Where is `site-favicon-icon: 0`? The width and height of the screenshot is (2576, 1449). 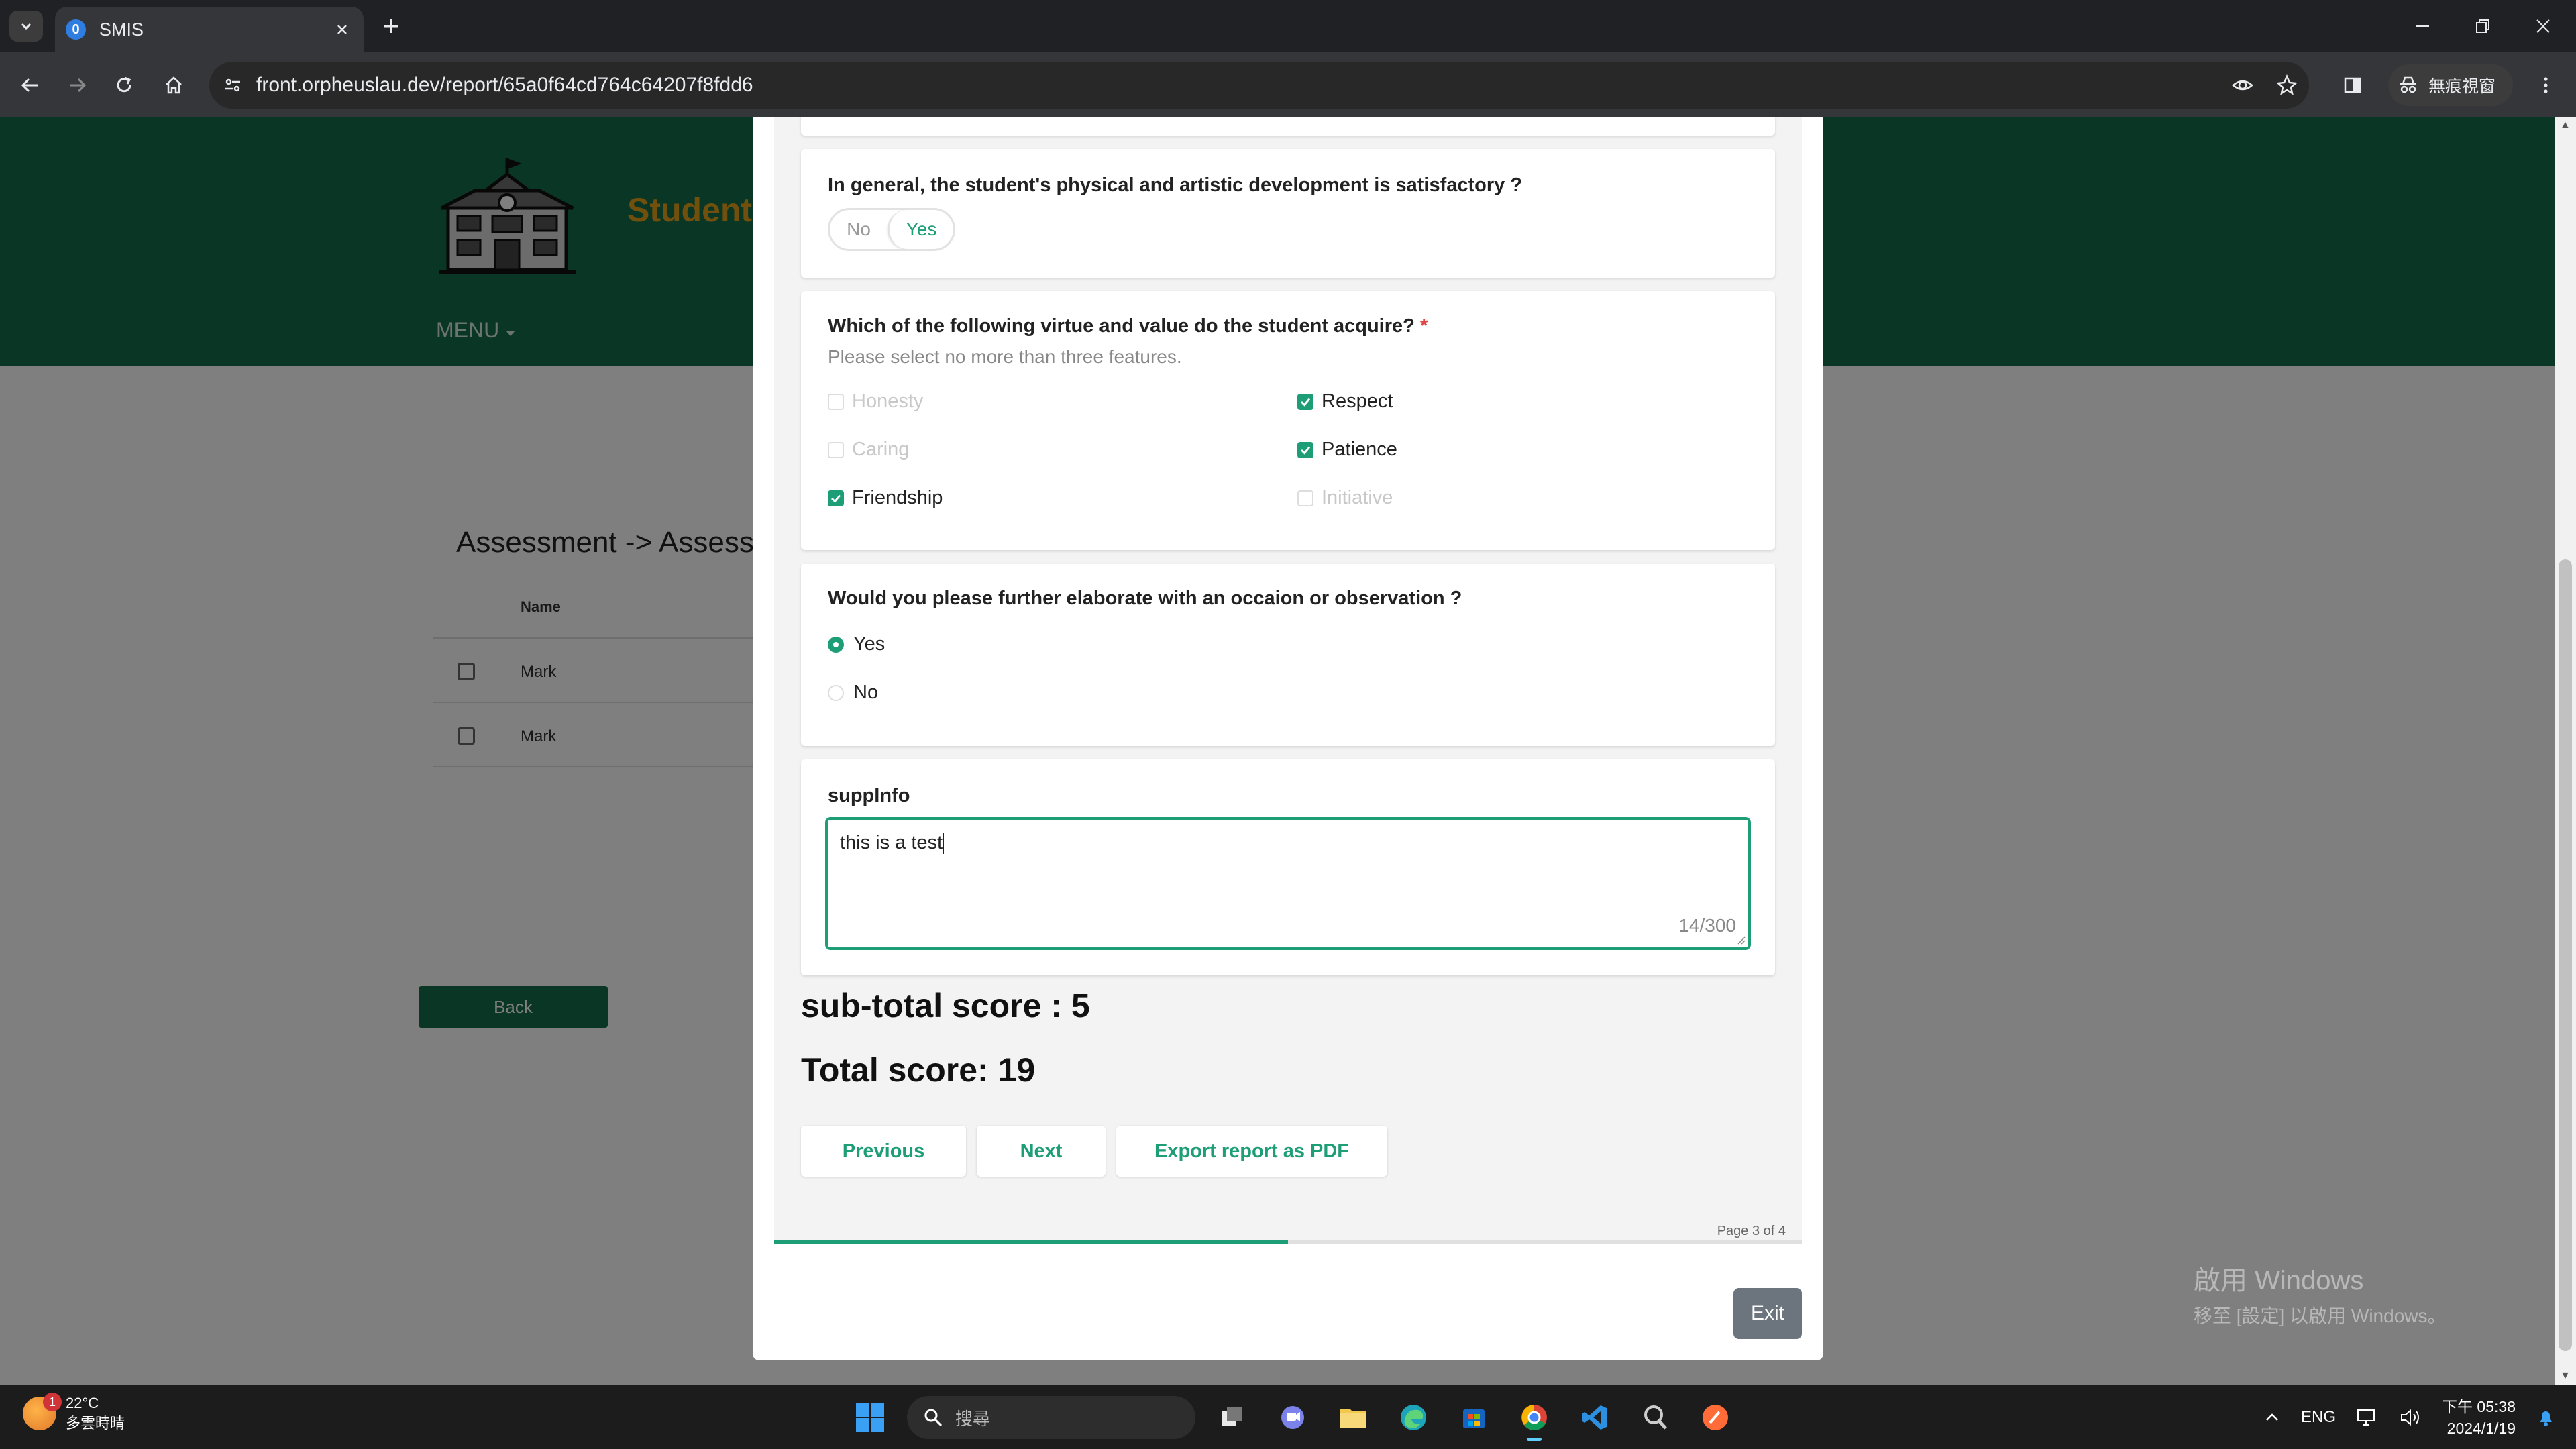
site-favicon-icon: 0 is located at coordinates (76, 29).